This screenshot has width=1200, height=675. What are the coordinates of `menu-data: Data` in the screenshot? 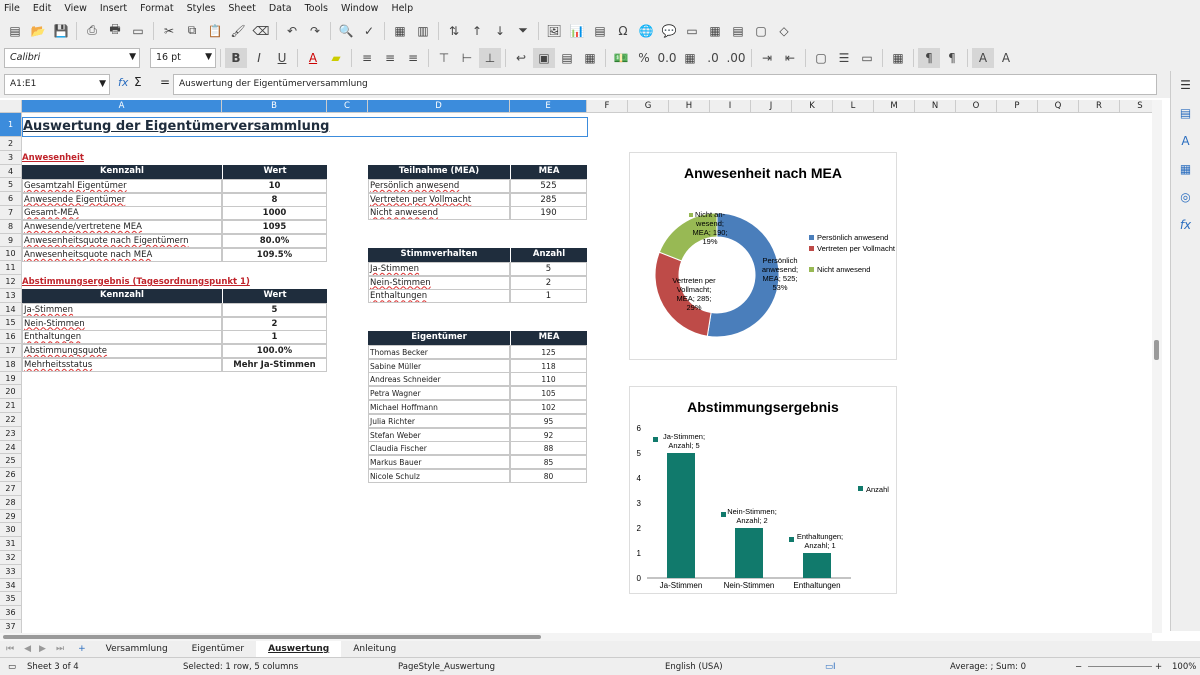 It's located at (280, 8).